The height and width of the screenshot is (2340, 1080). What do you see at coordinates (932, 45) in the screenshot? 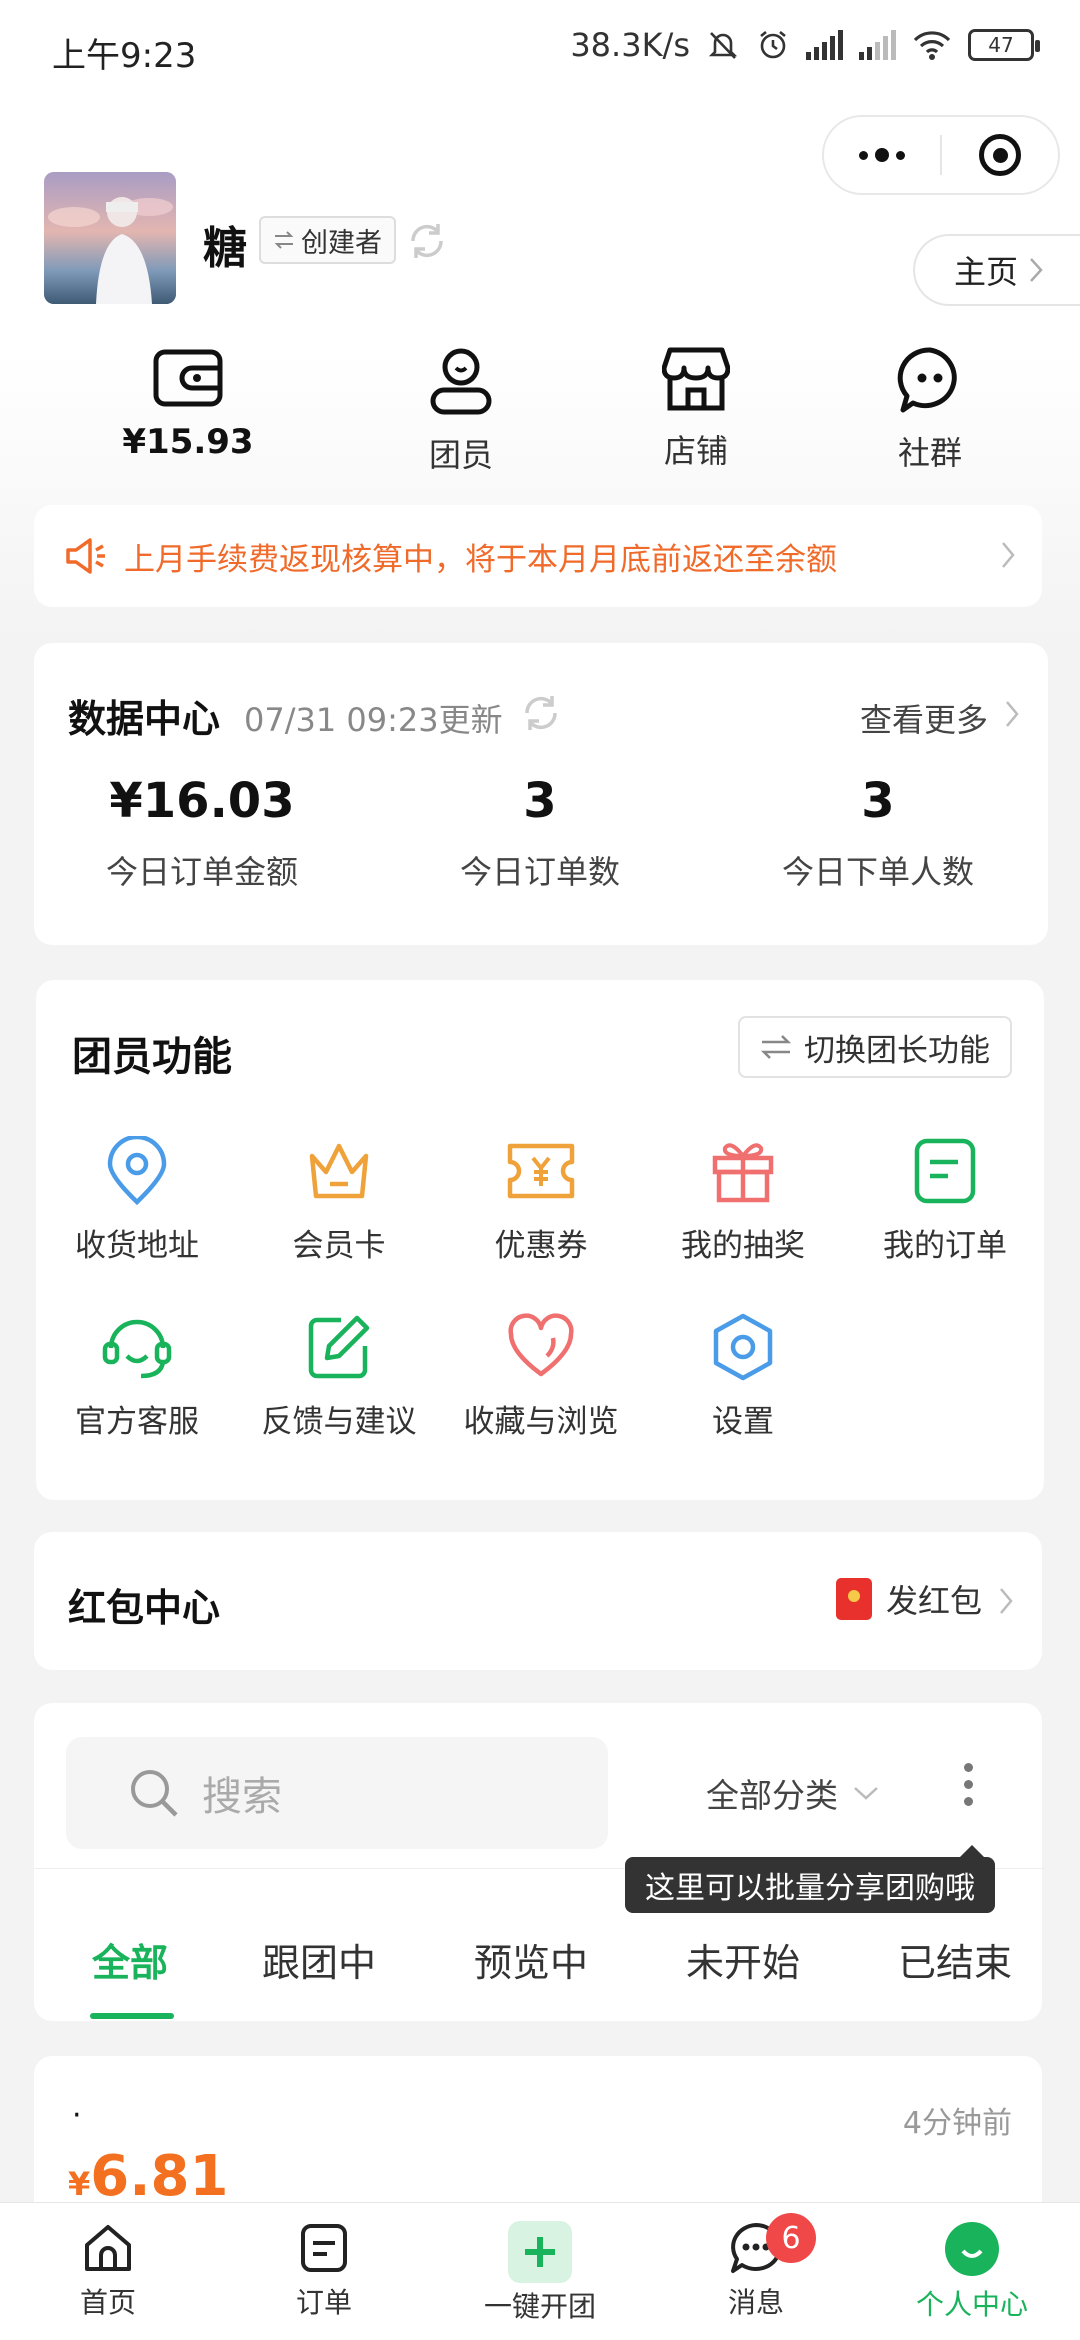
I see `wifi-icon` at bounding box center [932, 45].